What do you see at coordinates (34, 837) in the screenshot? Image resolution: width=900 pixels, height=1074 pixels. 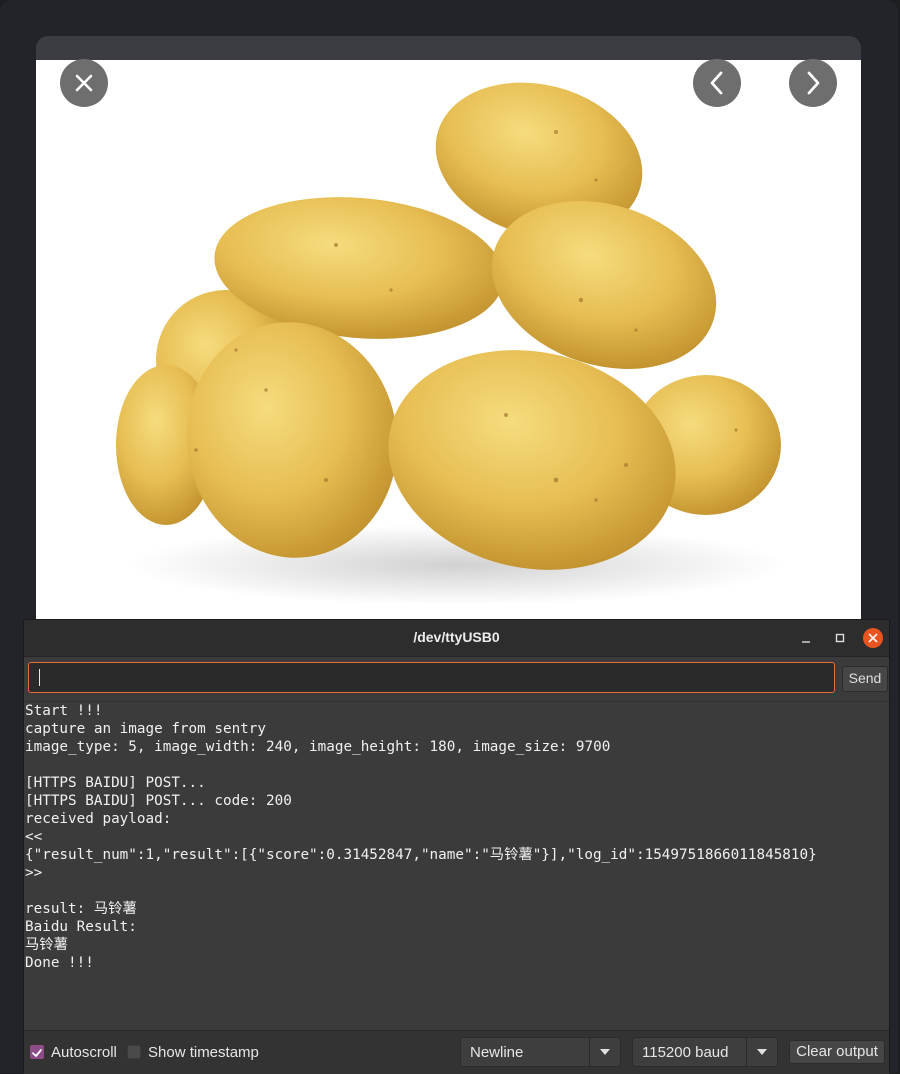 I see `output-line: <<` at bounding box center [34, 837].